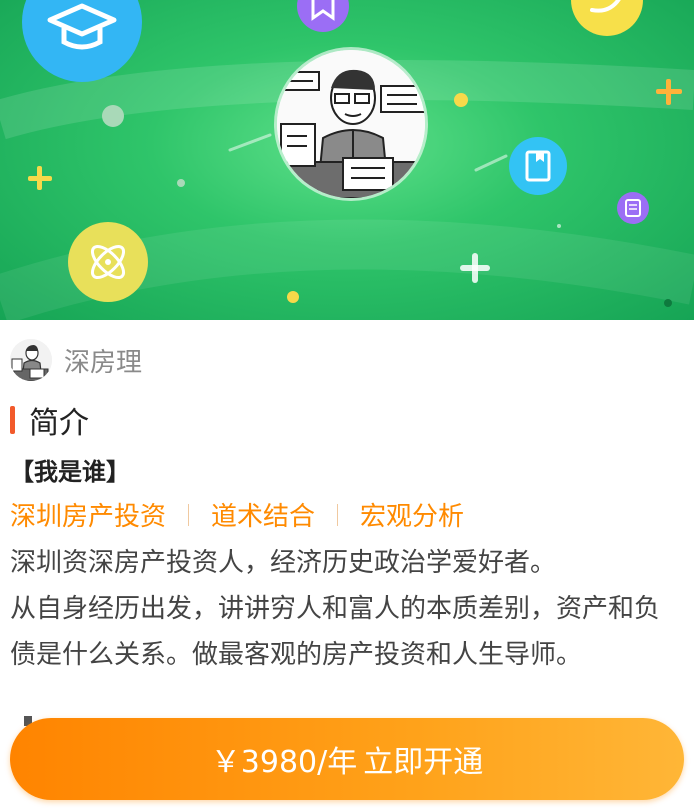 The image size is (694, 808). What do you see at coordinates (283, 563) in the screenshot?
I see `intro-line: 深圳资深房产投资人，经济历史政治学爱好者。` at bounding box center [283, 563].